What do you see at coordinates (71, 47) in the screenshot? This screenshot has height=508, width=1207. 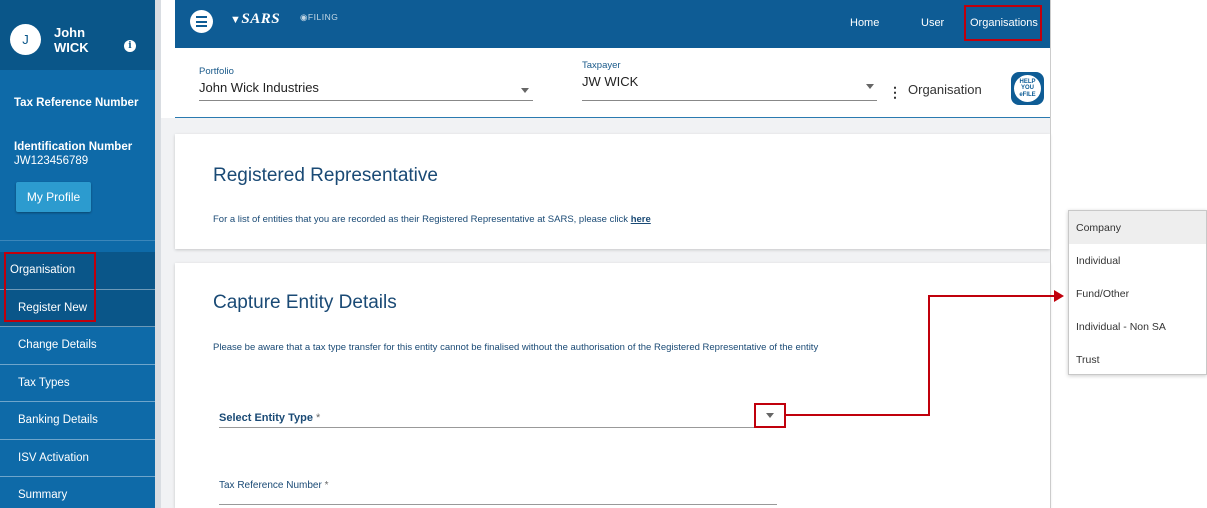 I see `user-last-name: WICK` at bounding box center [71, 47].